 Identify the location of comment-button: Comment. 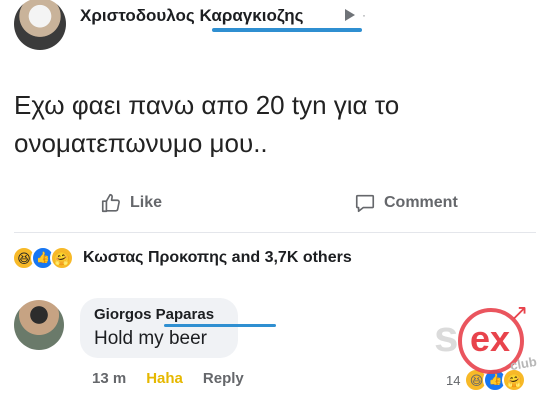
(406, 203).